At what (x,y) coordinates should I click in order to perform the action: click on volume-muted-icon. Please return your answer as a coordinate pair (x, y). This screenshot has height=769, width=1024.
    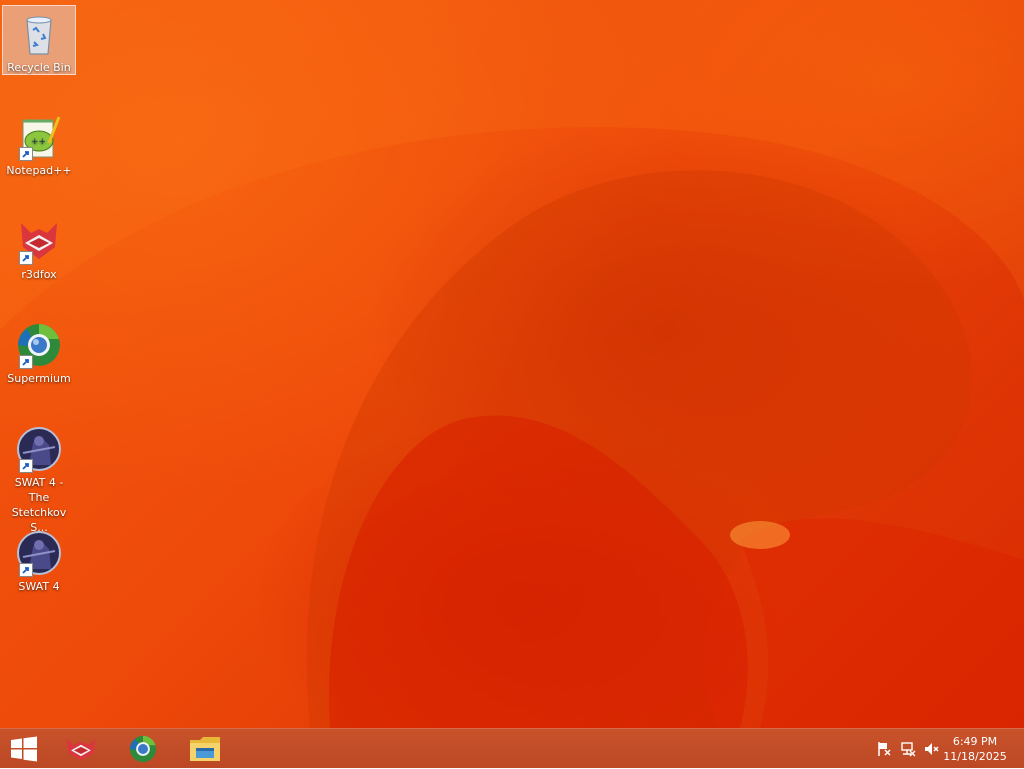
    Looking at the image, I should click on (932, 749).